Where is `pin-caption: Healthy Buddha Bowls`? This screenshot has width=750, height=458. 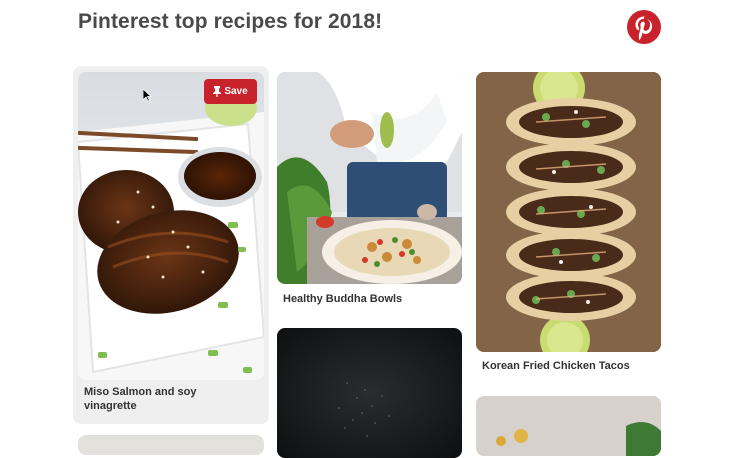 pin-caption: Healthy Buddha Bowls is located at coordinates (343, 299).